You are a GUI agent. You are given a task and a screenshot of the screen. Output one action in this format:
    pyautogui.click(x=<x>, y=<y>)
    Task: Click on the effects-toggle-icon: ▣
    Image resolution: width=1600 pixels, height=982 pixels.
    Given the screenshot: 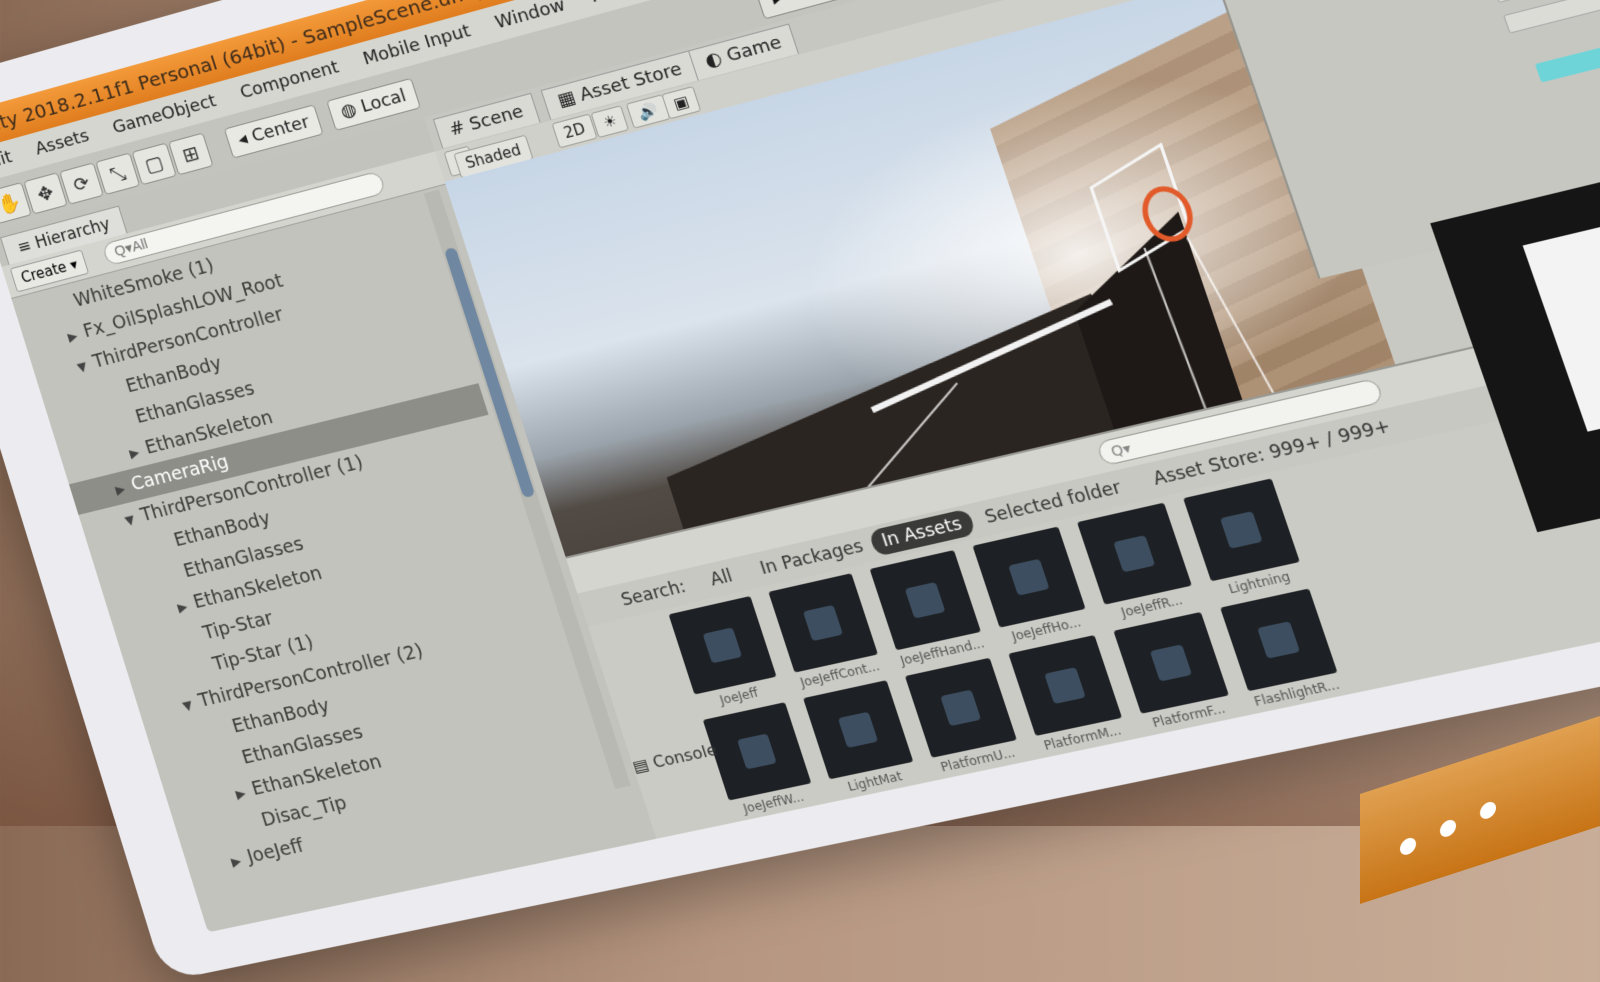 What is the action you would take?
    pyautogui.click(x=681, y=102)
    